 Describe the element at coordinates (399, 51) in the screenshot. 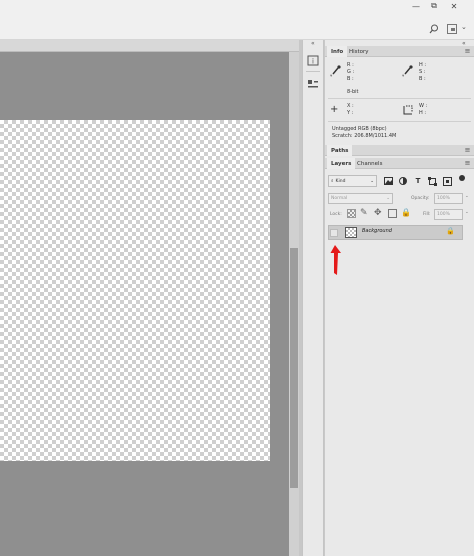

I see `info-panel-tabs: Info History ≡` at that location.